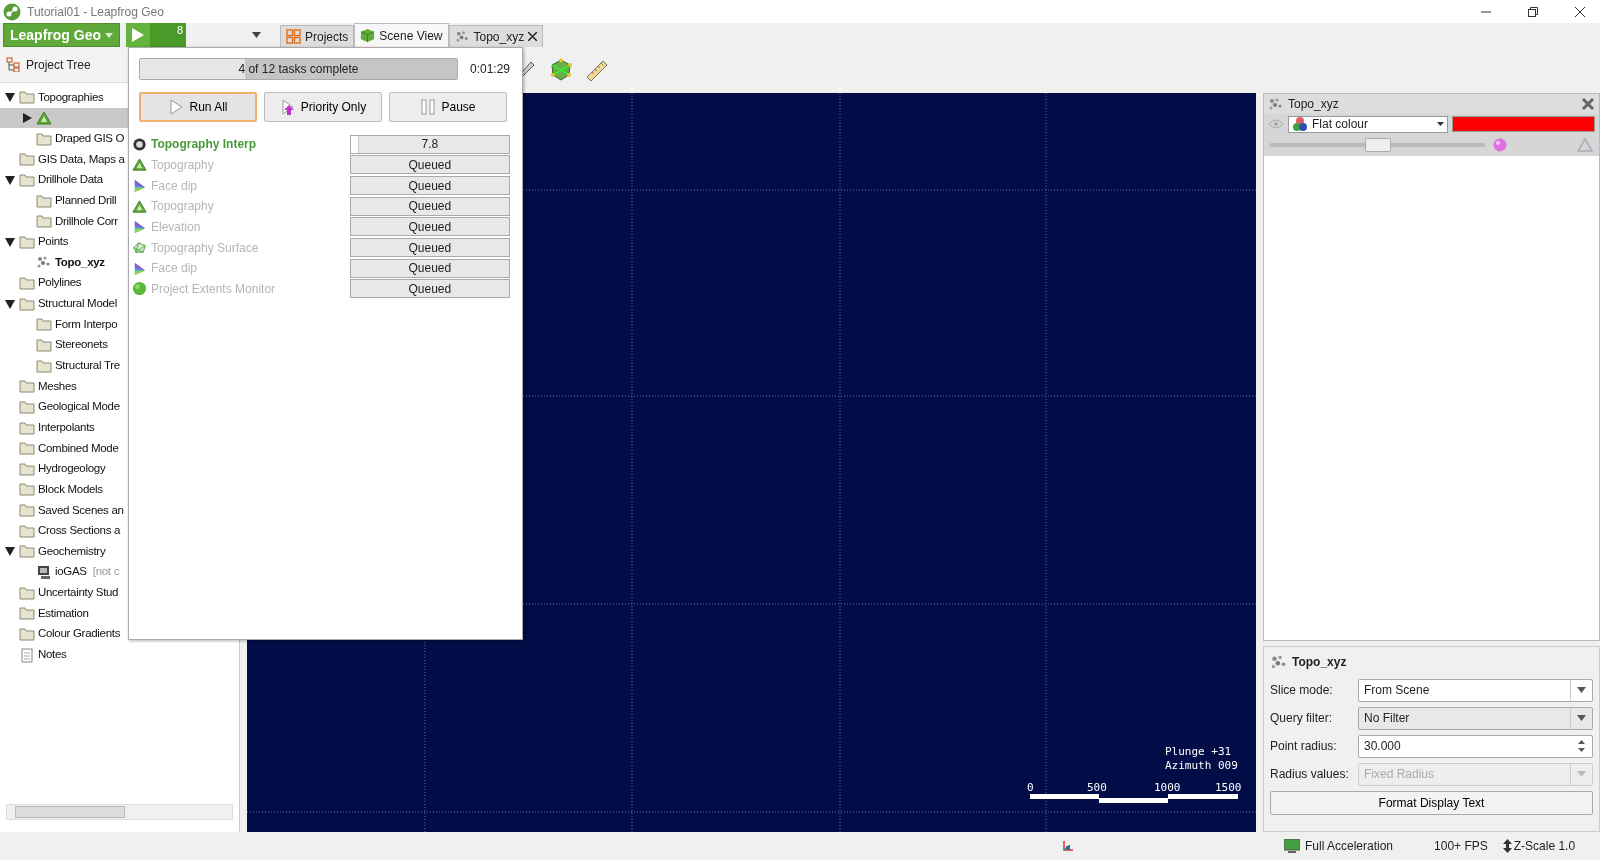  Describe the element at coordinates (430, 145) in the screenshot. I see `task-status: 7.8` at that location.